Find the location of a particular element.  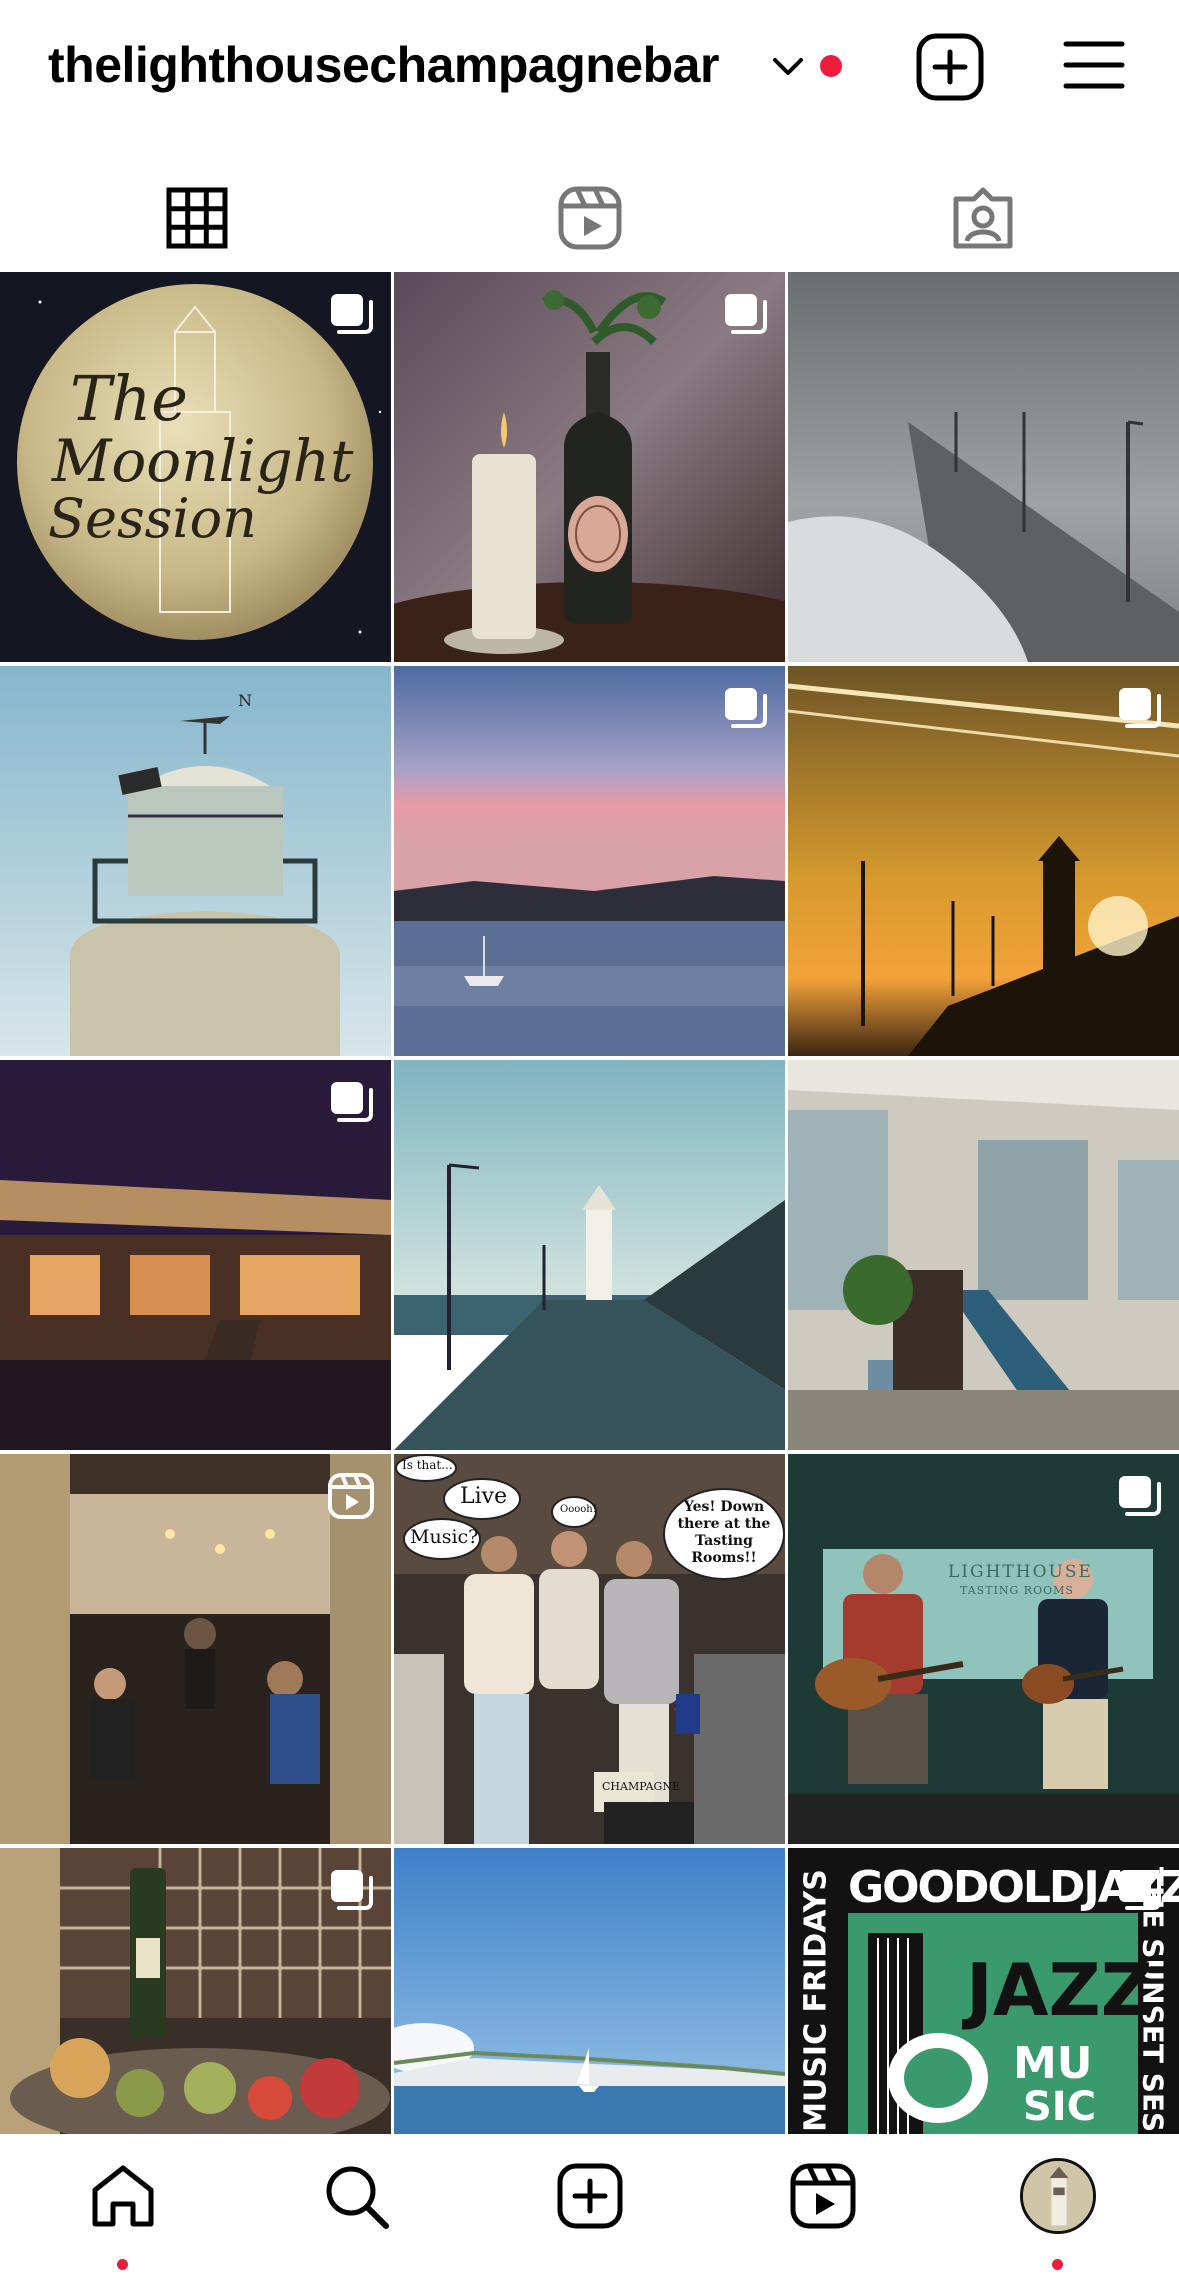

tab-posts-grid is located at coordinates (196, 217).